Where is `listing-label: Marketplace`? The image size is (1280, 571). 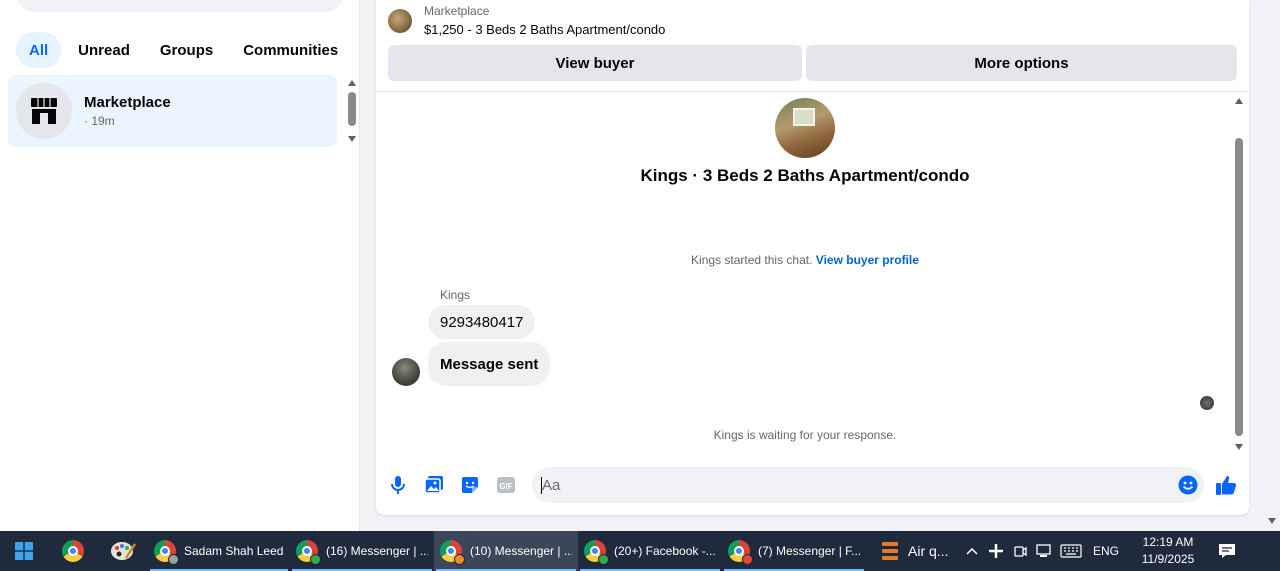
listing-label: Marketplace is located at coordinates (457, 11).